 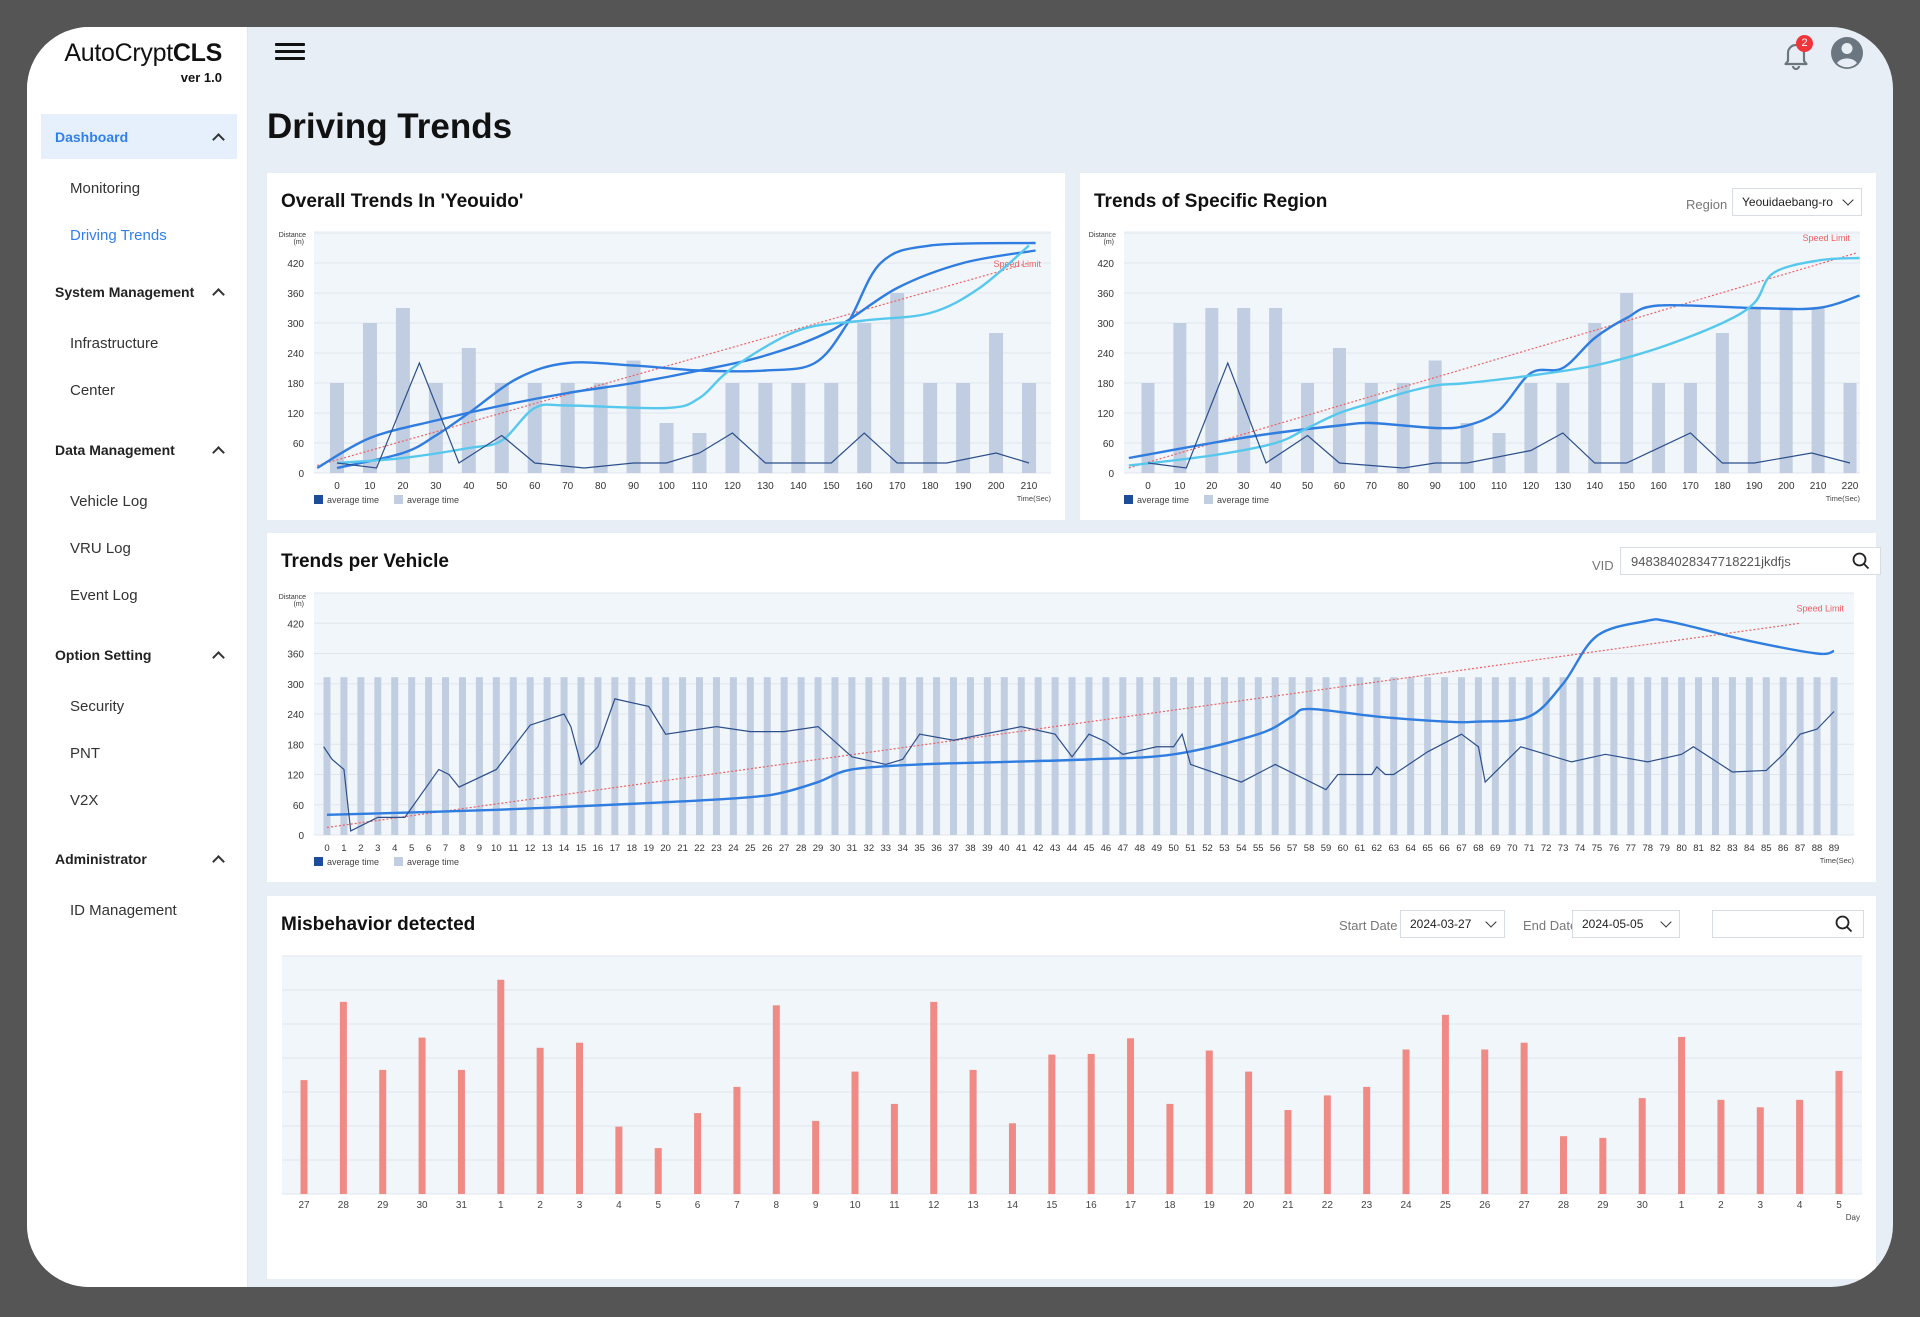 What do you see at coordinates (1664, 848) in the screenshot?
I see `x-tick-label: 79` at bounding box center [1664, 848].